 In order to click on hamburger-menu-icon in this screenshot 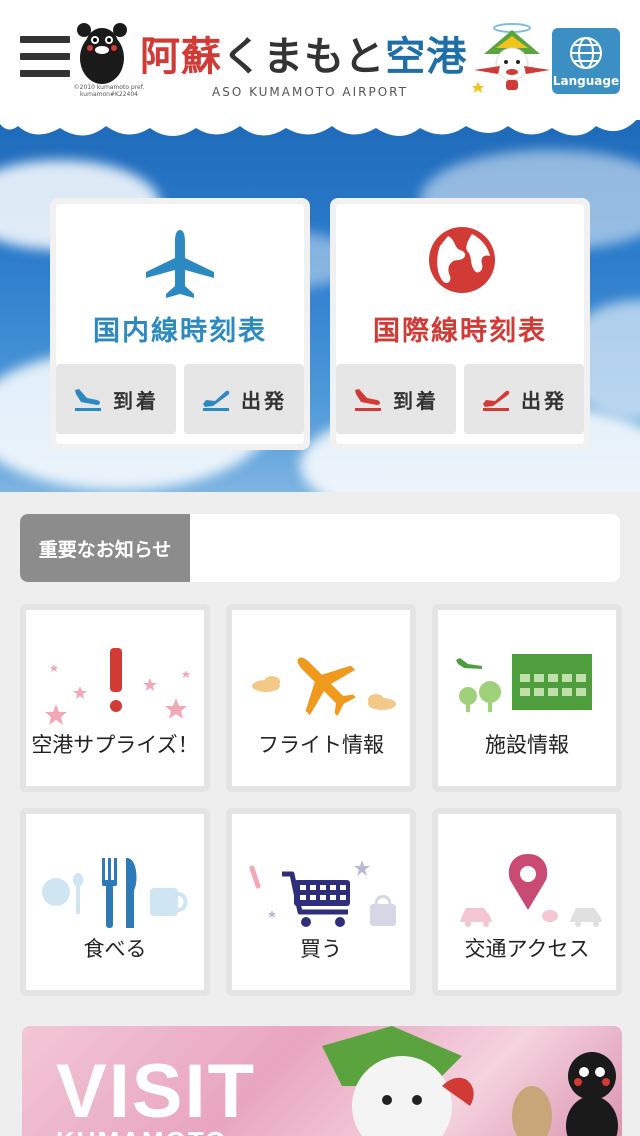, I will do `click(45, 60)`.